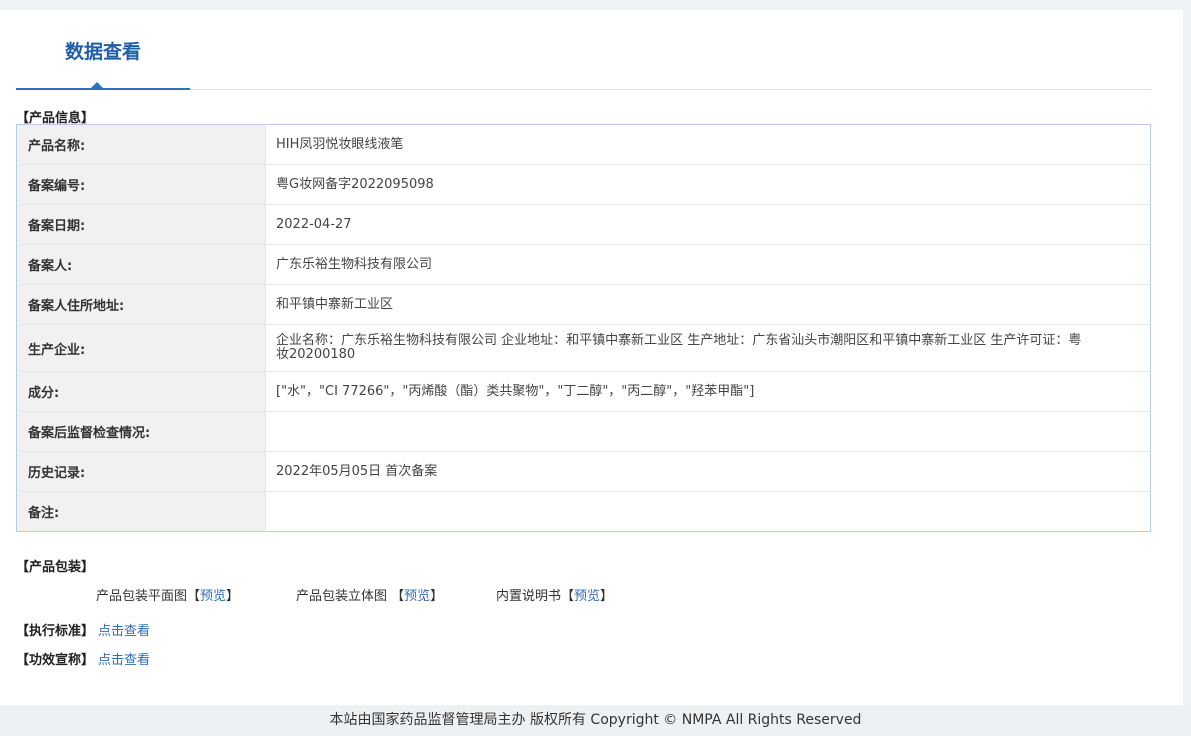  What do you see at coordinates (708, 471) in the screenshot?
I see `row-value: 2022年05月05日 首次备案` at bounding box center [708, 471].